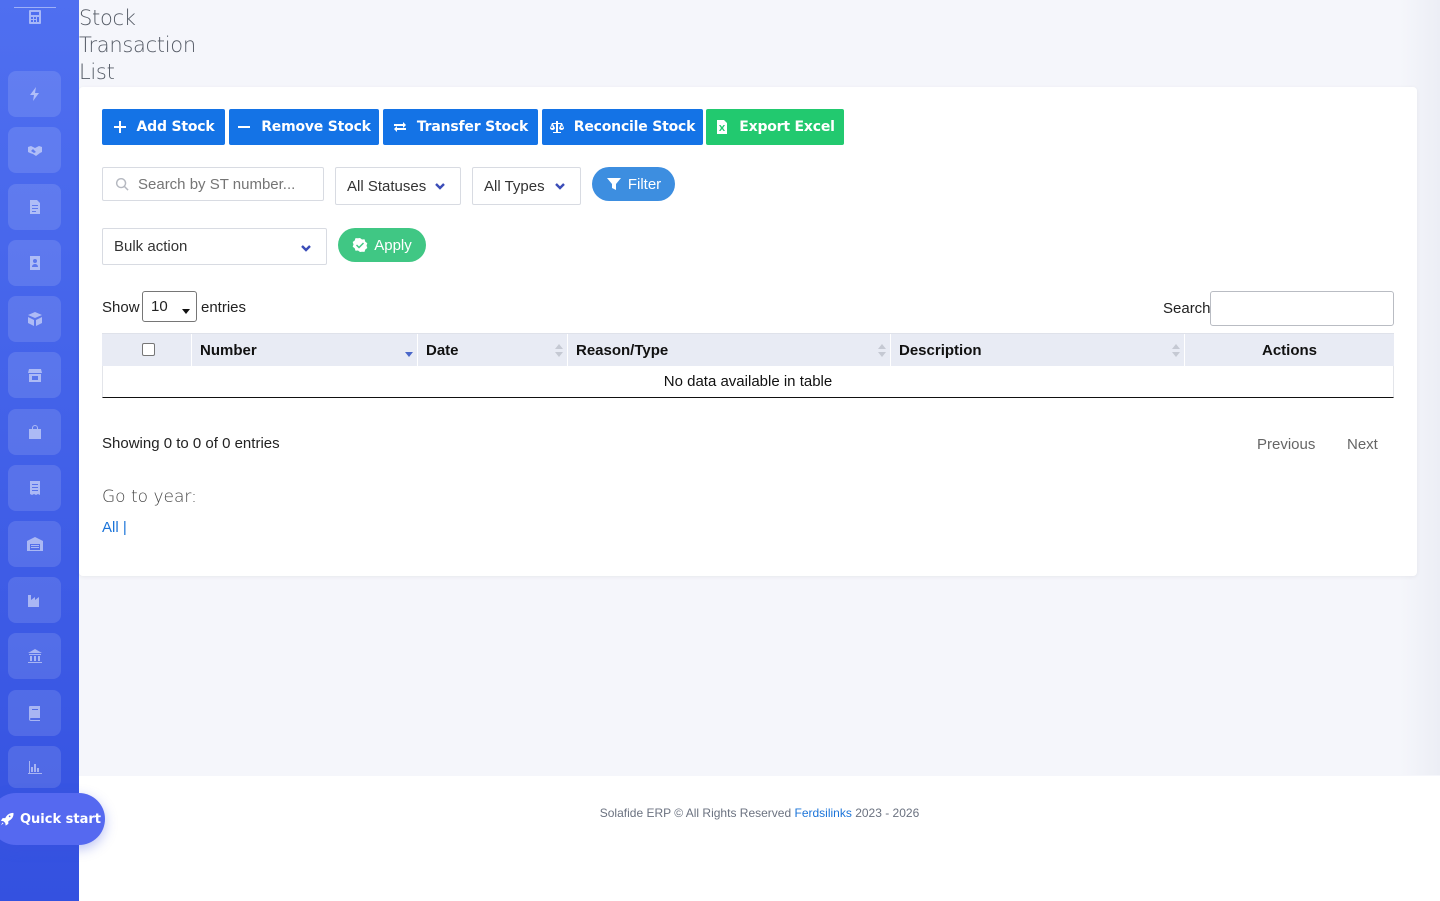  I want to click on bank-icon, so click(34, 656).